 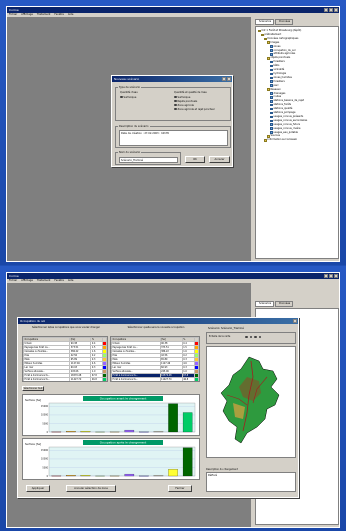 I want to click on tree-item: Information sur la bassin, so click(x=282, y=140).